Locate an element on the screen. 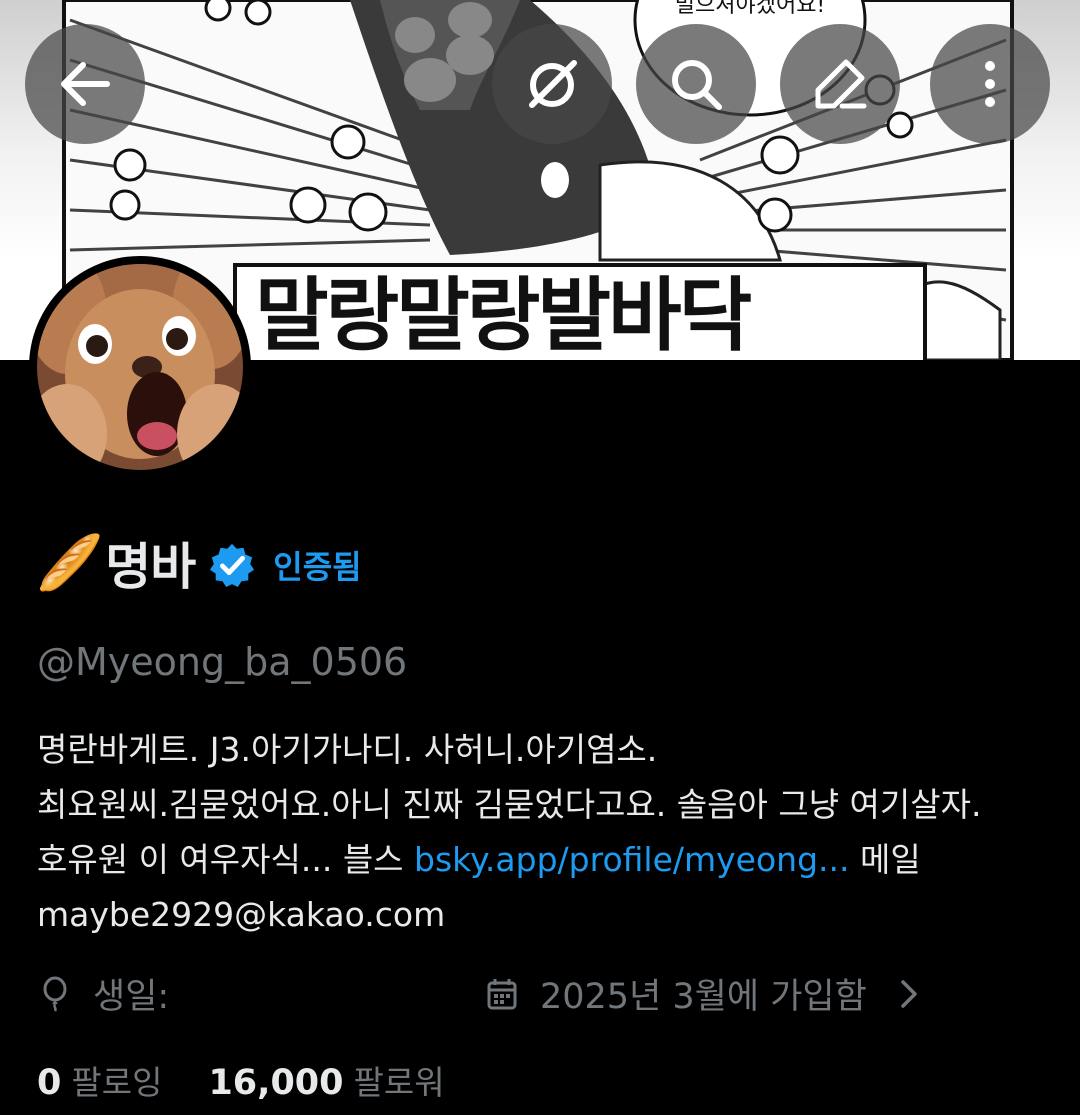 Image resolution: width=1080 pixels, height=1115 pixels. bio-line-2: 최요원씨.김묻었어요.아니 진짜 김묻었다고요. 솔음아 그냥 여기살자. is located at coordinates (509, 804).